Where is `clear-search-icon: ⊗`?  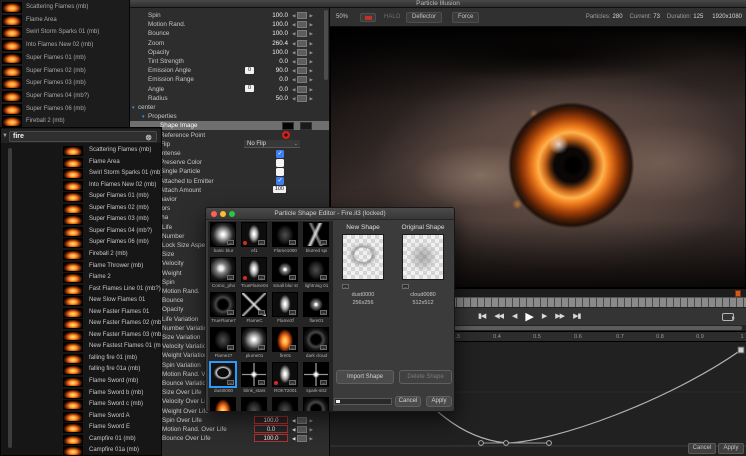
clear-search-icon: ⊗ is located at coordinates (148, 137).